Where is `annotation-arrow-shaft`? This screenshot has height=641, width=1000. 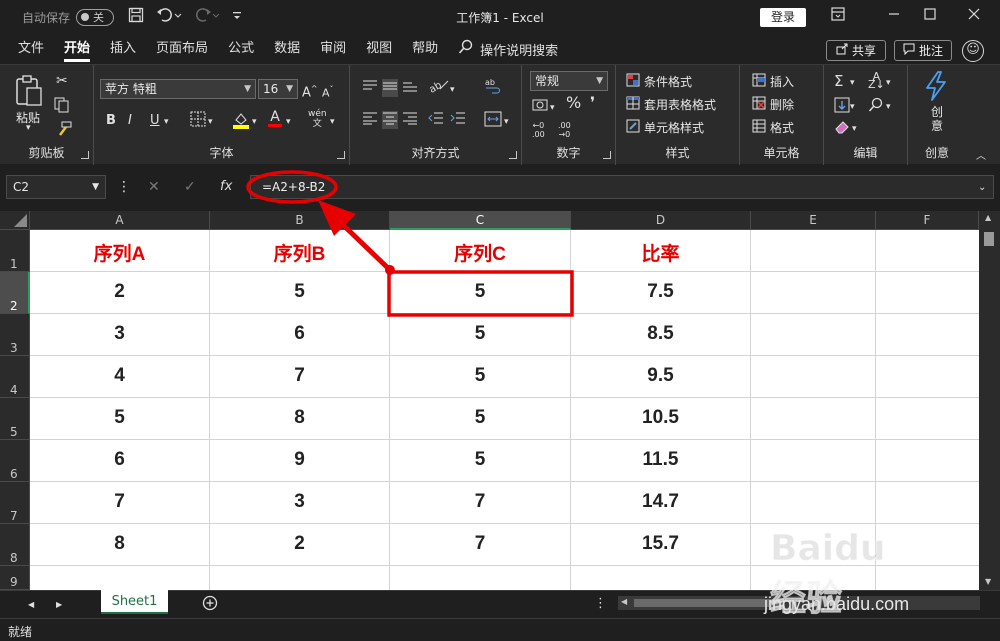 annotation-arrow-shaft is located at coordinates (365, 246).